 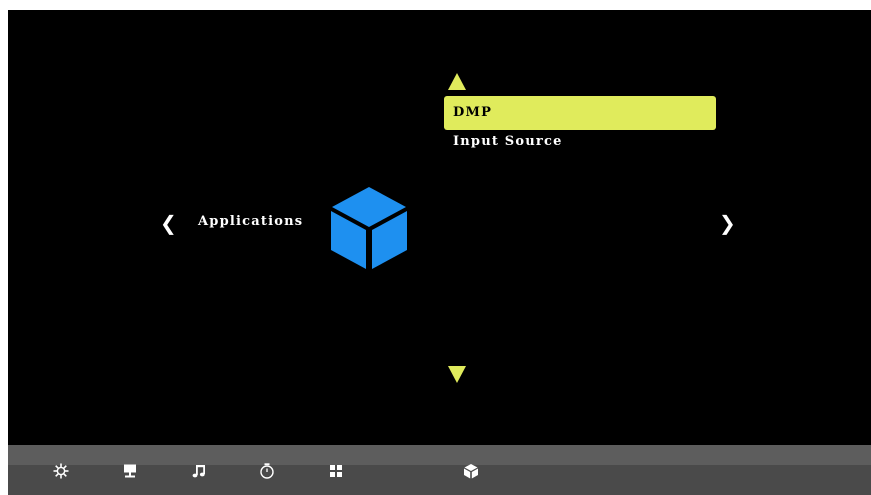 What do you see at coordinates (580, 142) in the screenshot?
I see `menu-item-input-source: Input Source` at bounding box center [580, 142].